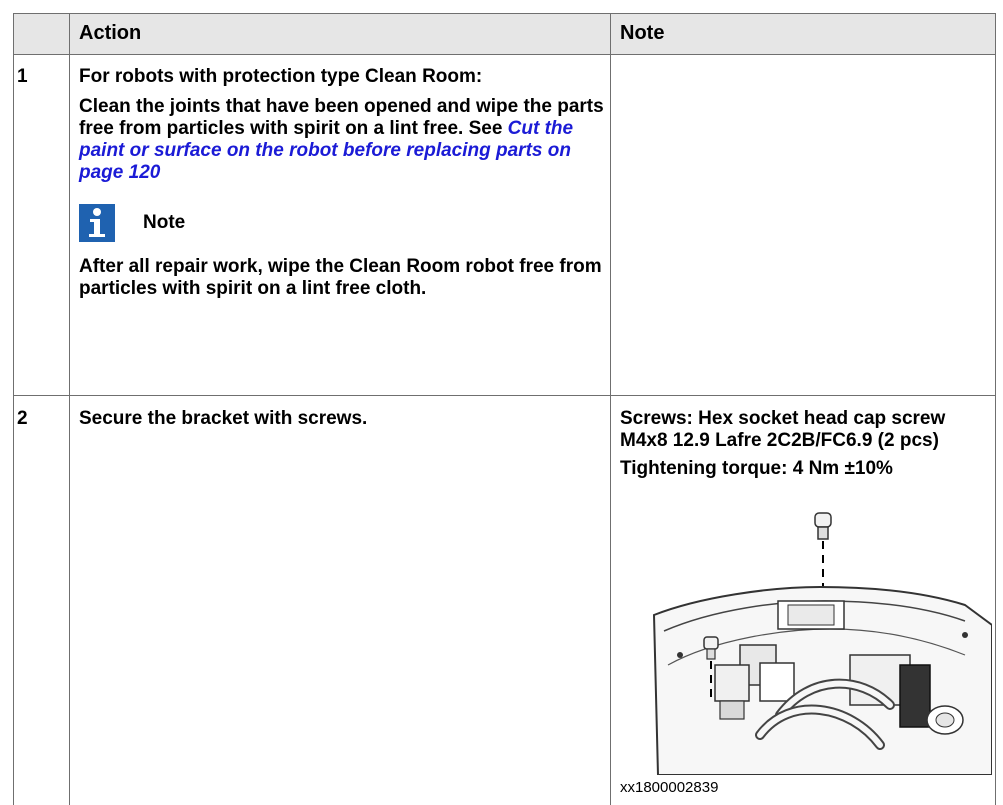  Describe the element at coordinates (223, 418) in the screenshot. I see `action-text: Secure the bracket with screws.` at that location.